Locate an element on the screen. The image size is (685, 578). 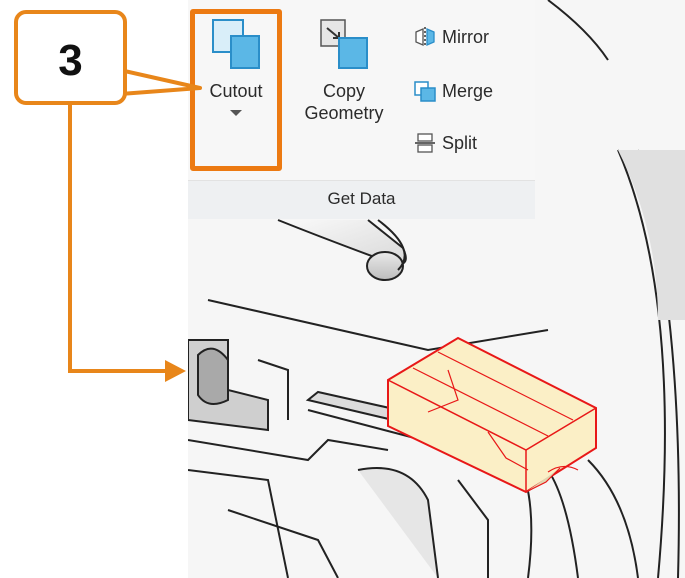
step-number: 3 is located at coordinates (70, 60).